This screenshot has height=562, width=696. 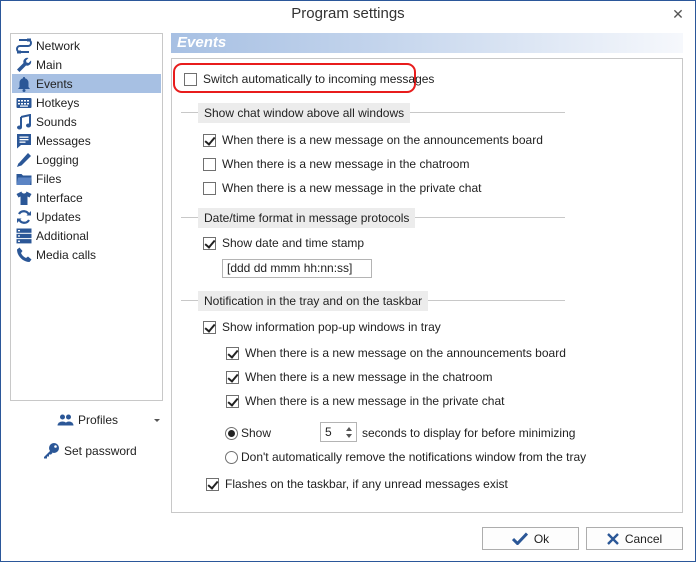 What do you see at coordinates (157, 420) in the screenshot?
I see `profiles-dropdown-arrow` at bounding box center [157, 420].